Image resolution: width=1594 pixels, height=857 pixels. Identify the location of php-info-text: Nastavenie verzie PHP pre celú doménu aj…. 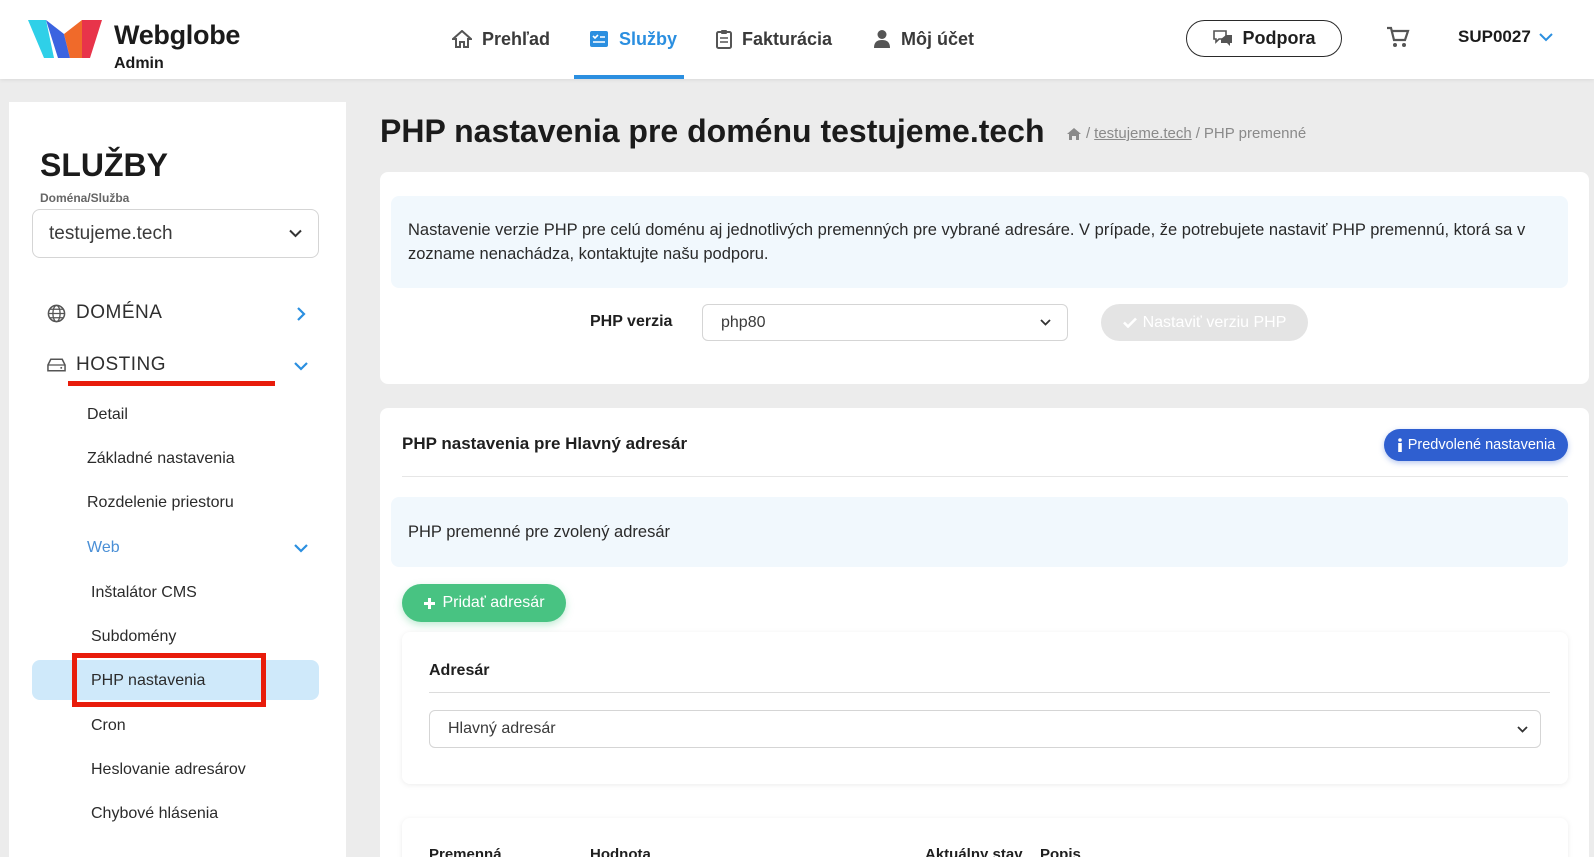
(967, 242).